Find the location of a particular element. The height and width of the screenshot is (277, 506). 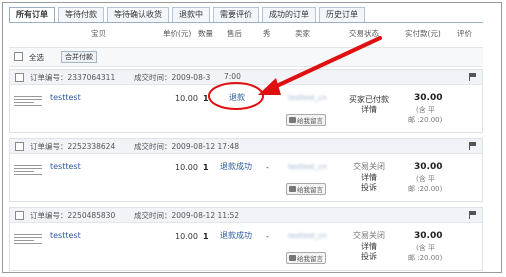

tab-divider is located at coordinates (246, 22).